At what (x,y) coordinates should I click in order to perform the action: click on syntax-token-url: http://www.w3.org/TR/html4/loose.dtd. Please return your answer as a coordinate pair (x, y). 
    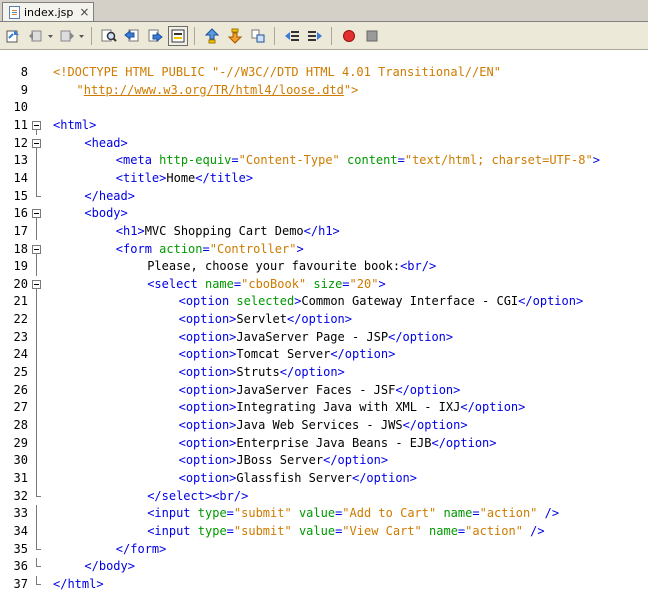
    Looking at the image, I should click on (214, 90).